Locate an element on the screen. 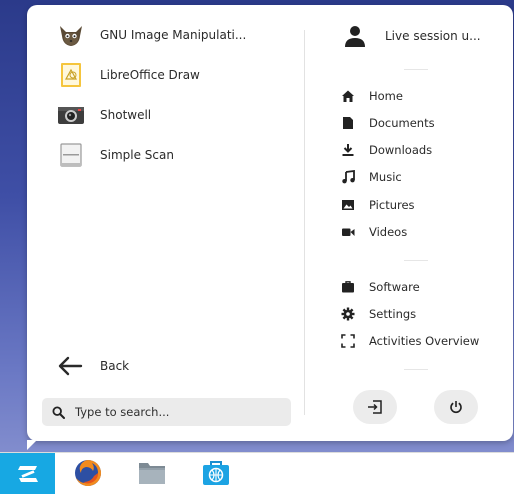 This screenshot has width=514, height=494. app-item-shotwell: Shotwell is located at coordinates (182, 115).